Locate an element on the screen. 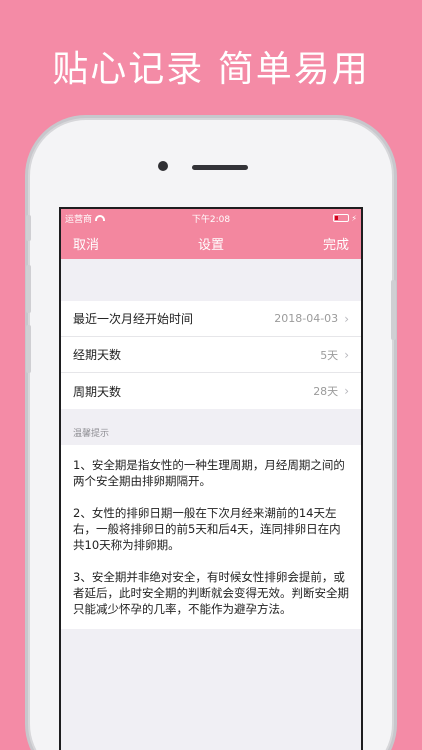 The image size is (422, 750). tips-header: 温馨提示 is located at coordinates (91, 434).